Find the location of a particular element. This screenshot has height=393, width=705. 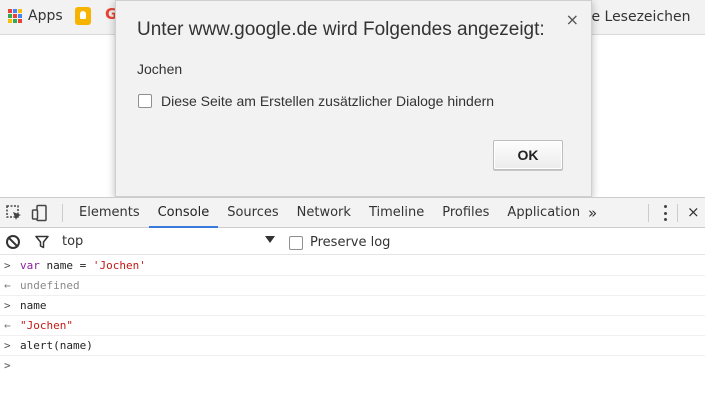

preserve-log-label: Preserve log is located at coordinates (350, 242).